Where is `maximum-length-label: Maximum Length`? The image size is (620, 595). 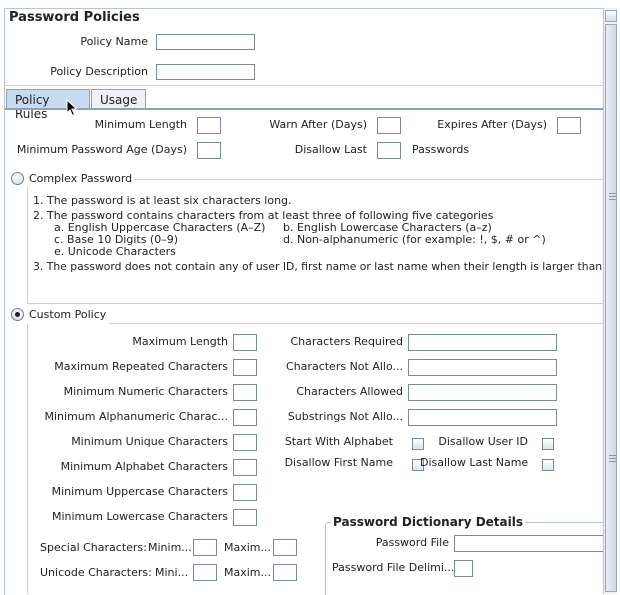
maximum-length-label: Maximum Length is located at coordinates (180, 341).